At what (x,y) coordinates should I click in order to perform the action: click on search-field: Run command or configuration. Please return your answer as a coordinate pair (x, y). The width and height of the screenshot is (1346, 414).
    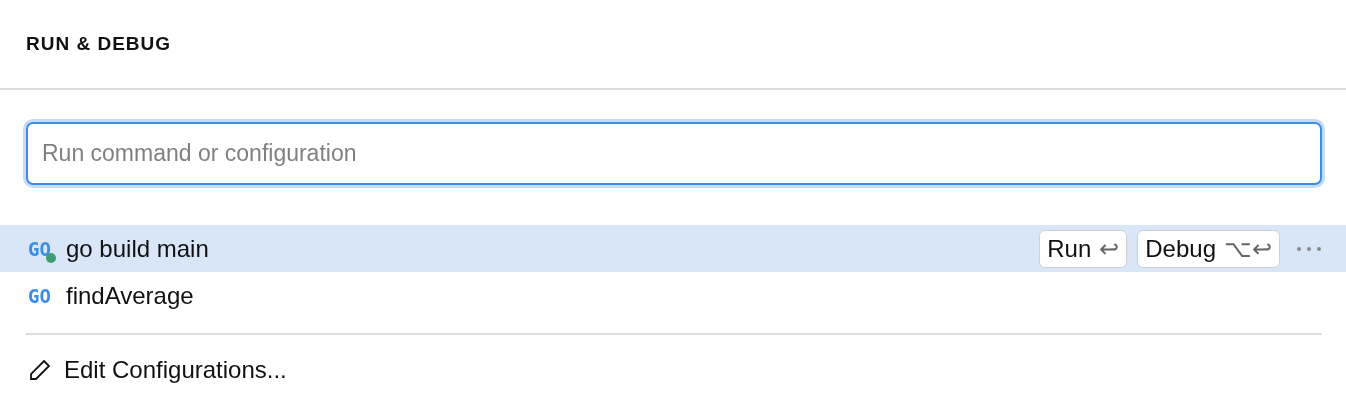
    Looking at the image, I should click on (674, 153).